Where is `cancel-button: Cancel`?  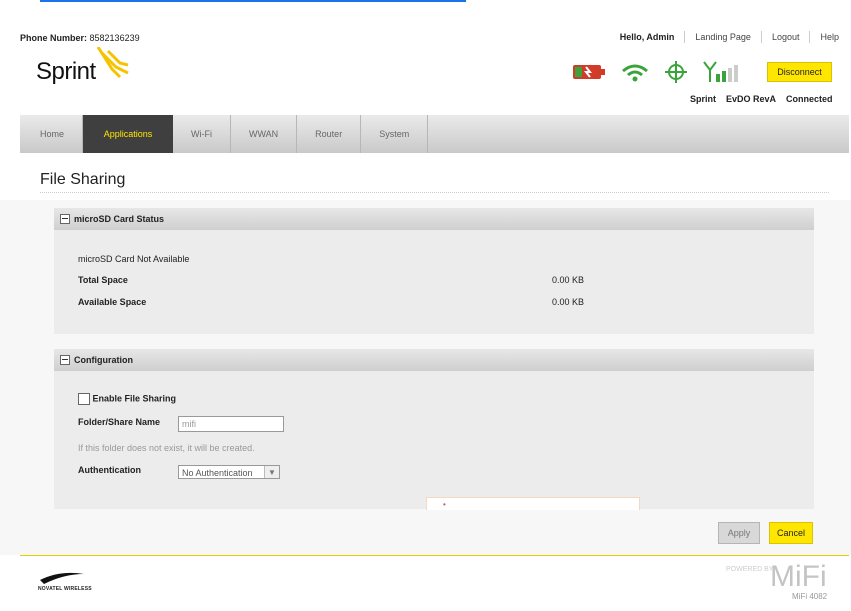
cancel-button: Cancel is located at coordinates (791, 533).